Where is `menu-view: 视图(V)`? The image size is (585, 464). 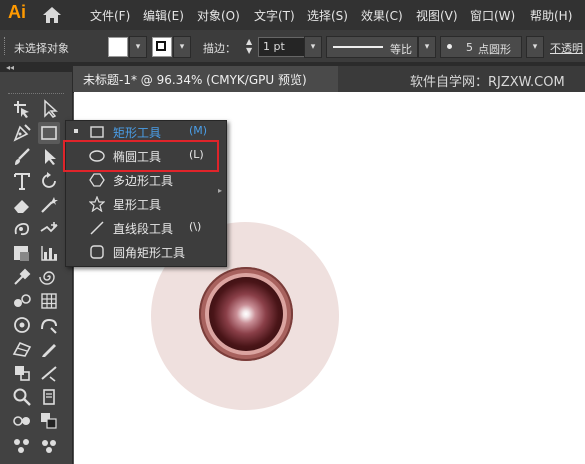 menu-view: 视图(V) is located at coordinates (437, 15).